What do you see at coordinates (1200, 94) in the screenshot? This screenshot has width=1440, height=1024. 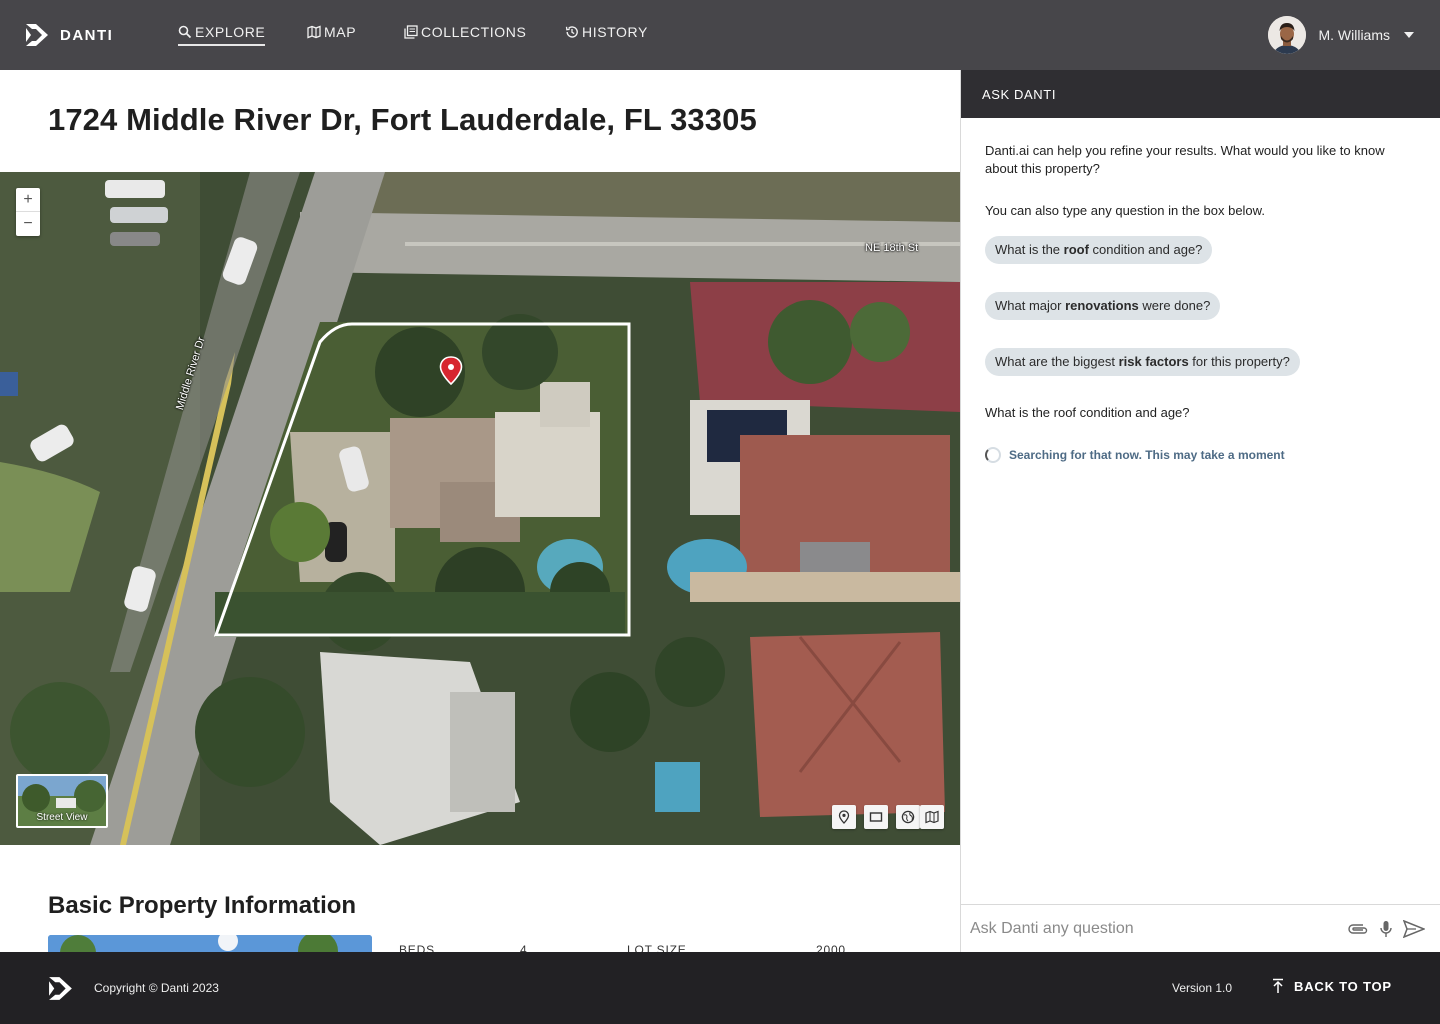 I see `panel-header: ASK DANTI` at bounding box center [1200, 94].